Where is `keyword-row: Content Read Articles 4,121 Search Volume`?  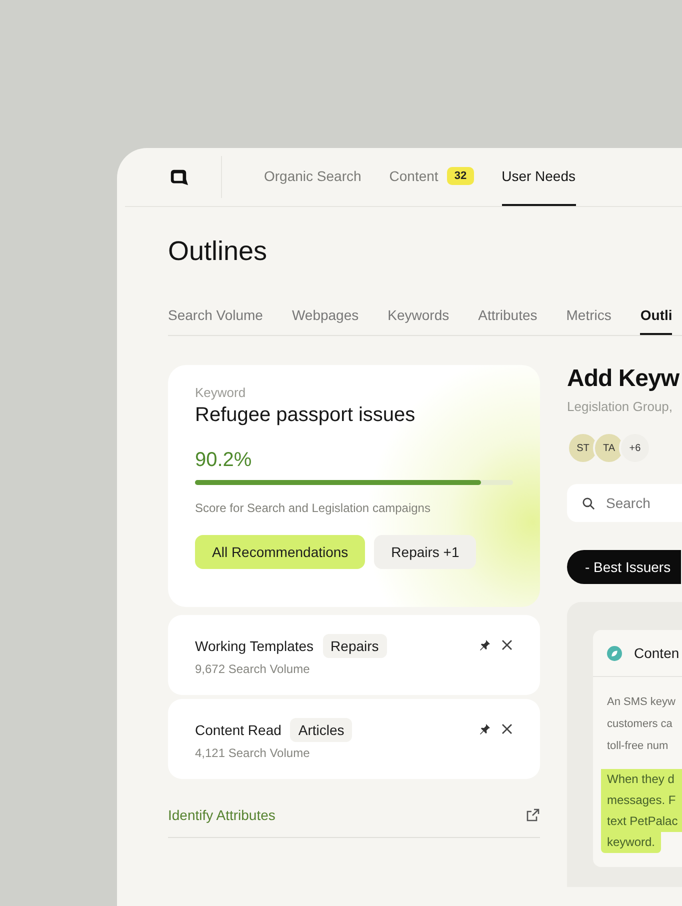
keyword-row: Content Read Articles 4,121 Search Volume is located at coordinates (354, 739).